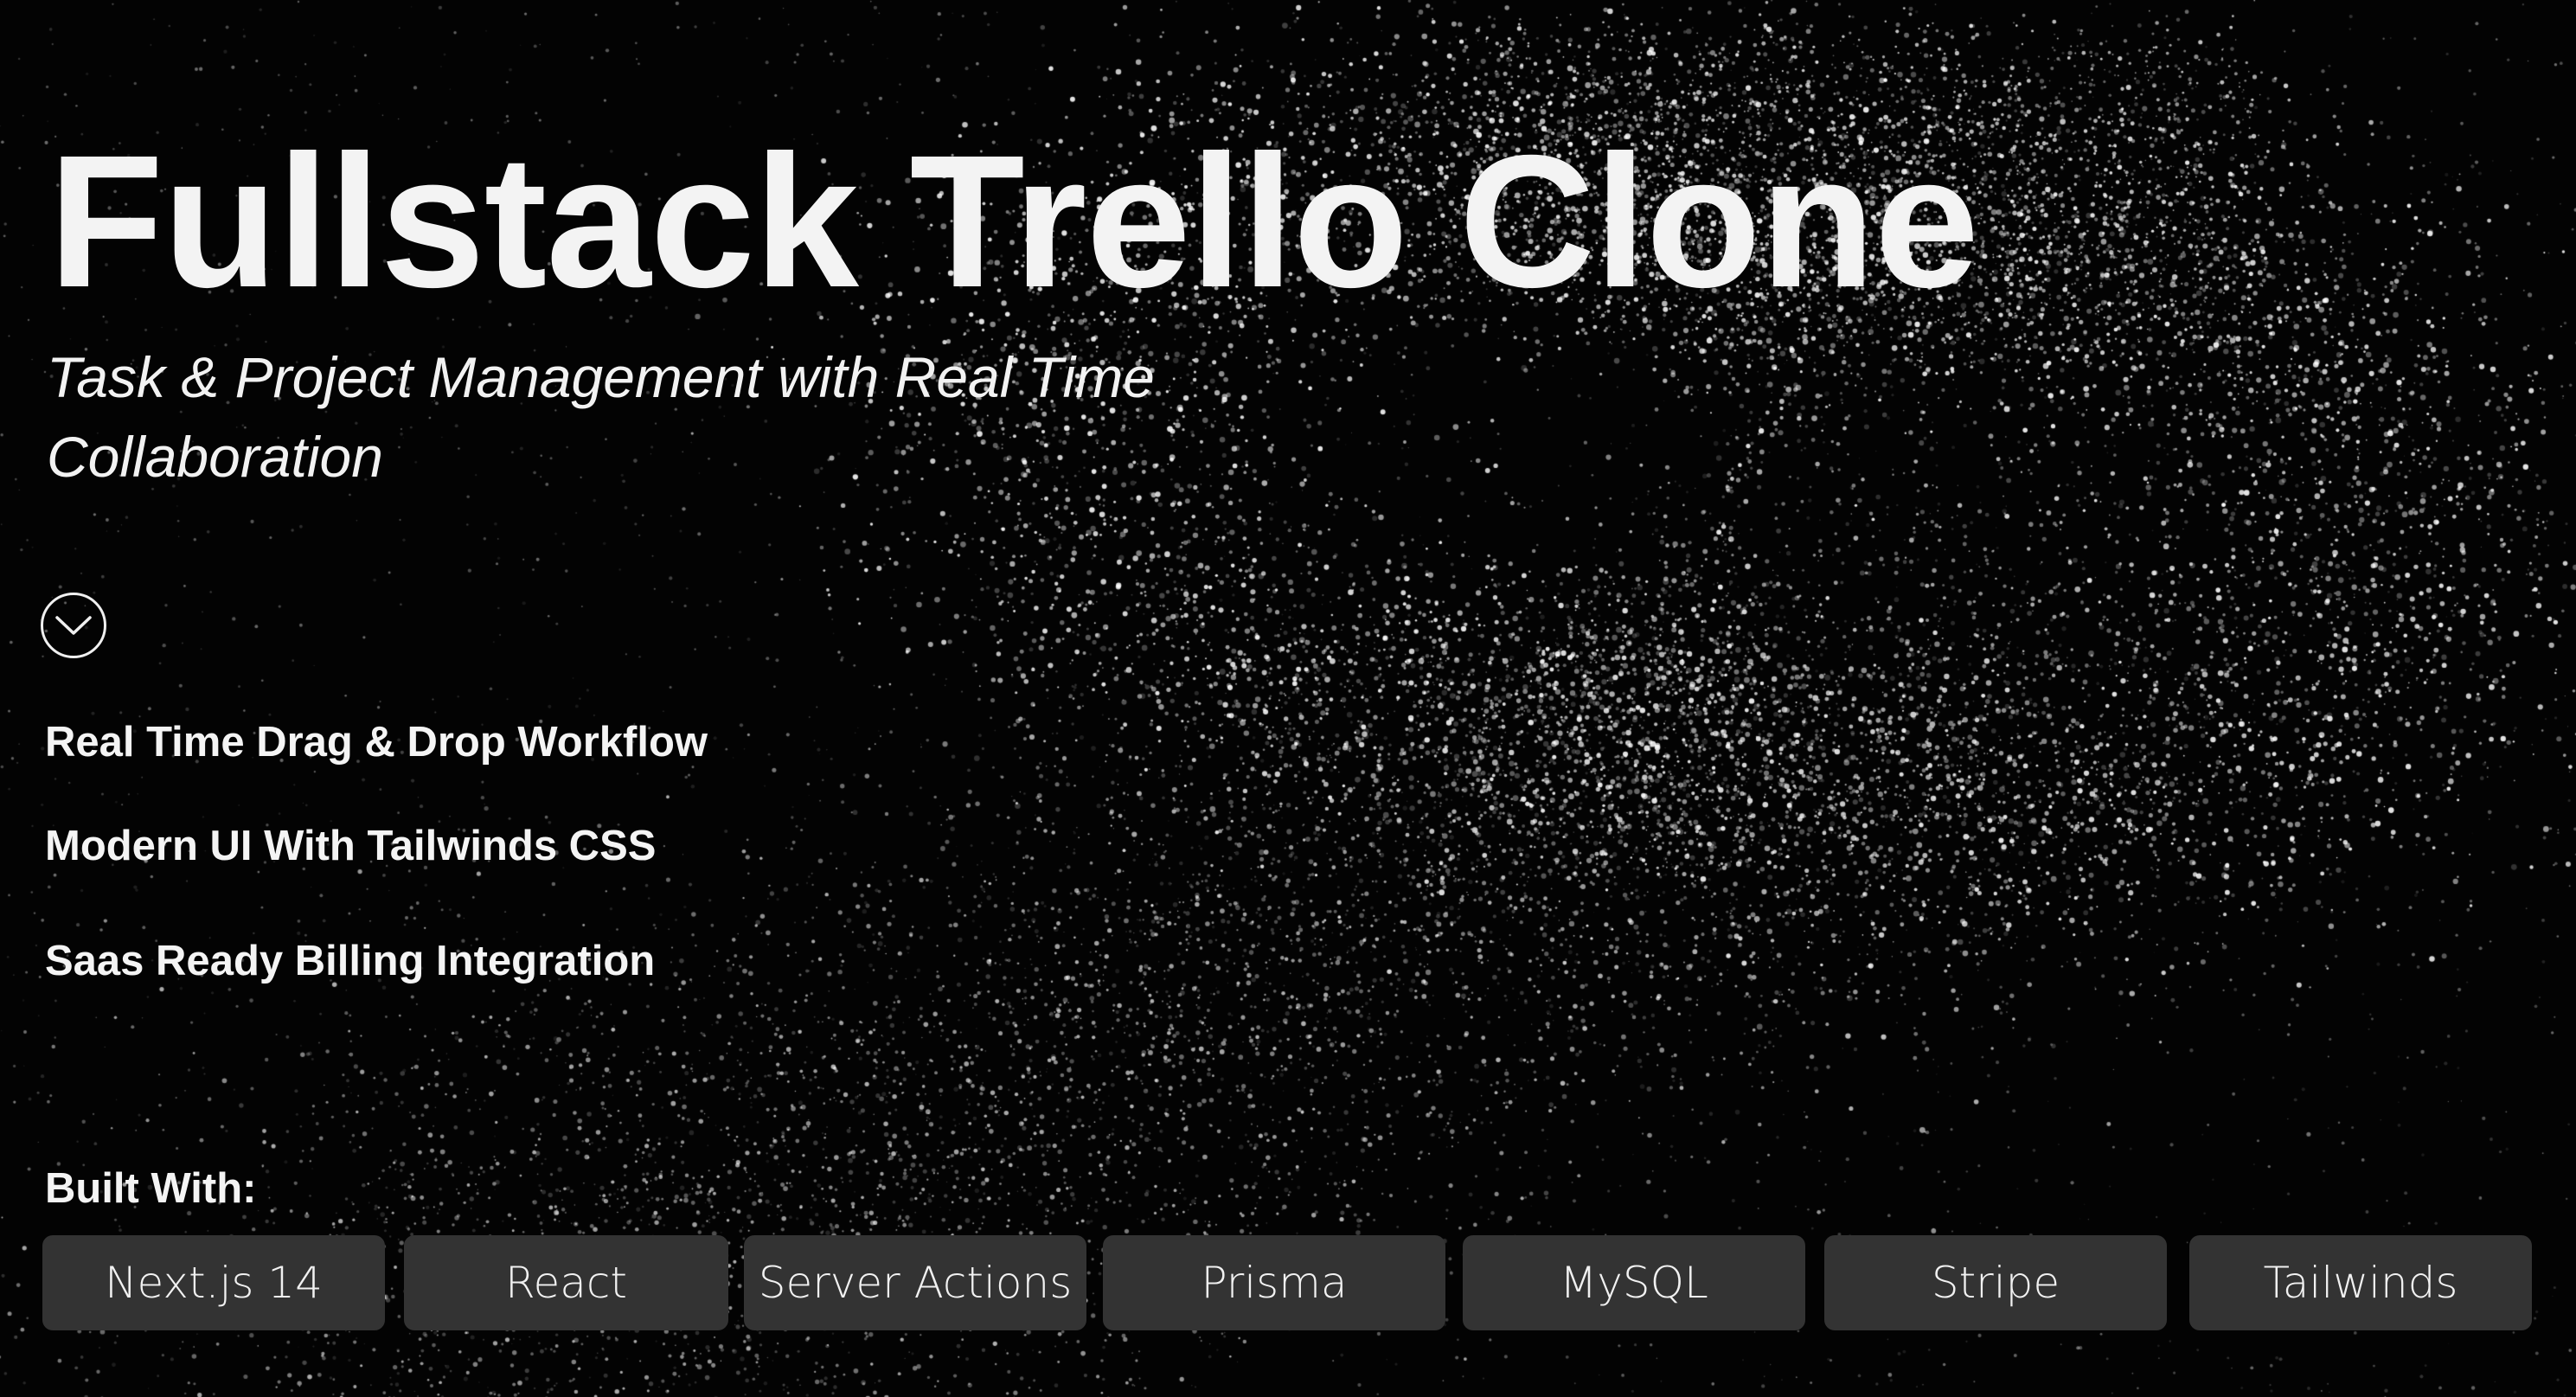 This screenshot has height=1397, width=2576. Describe the element at coordinates (350, 961) in the screenshot. I see `feature-item: Saas Ready Billing Integration` at that location.